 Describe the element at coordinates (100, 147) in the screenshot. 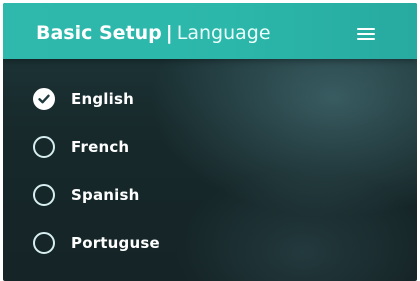

I see `language-label: French` at that location.